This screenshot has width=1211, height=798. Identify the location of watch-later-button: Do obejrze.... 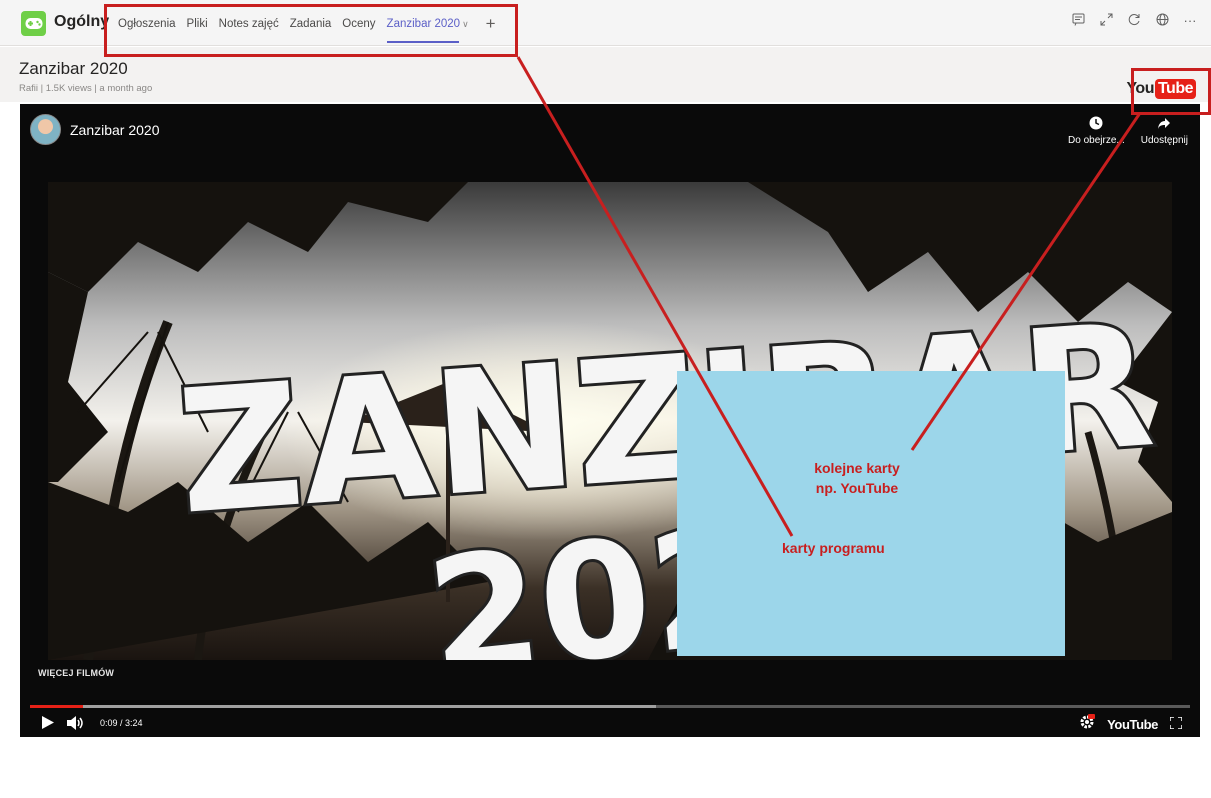
(1096, 131).